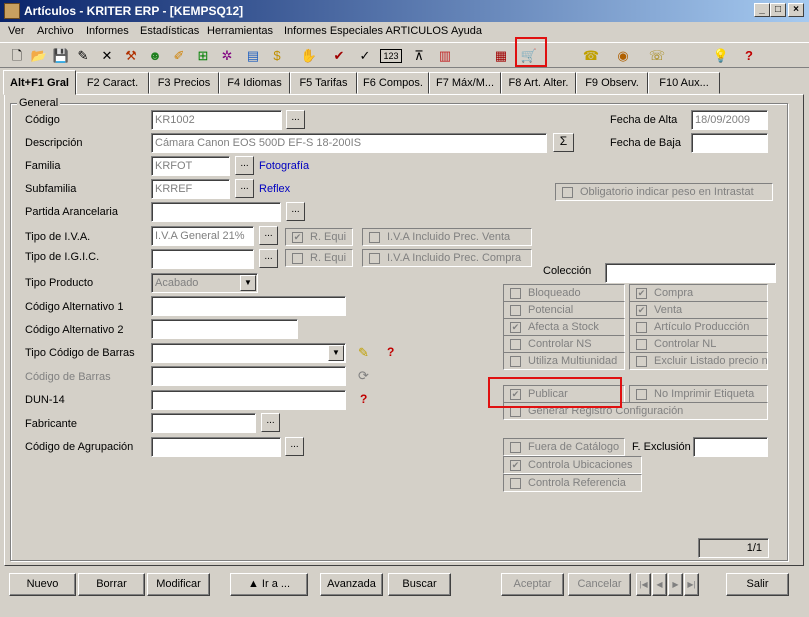  What do you see at coordinates (309, 56) in the screenshot?
I see `hand-icon: ✋` at bounding box center [309, 56].